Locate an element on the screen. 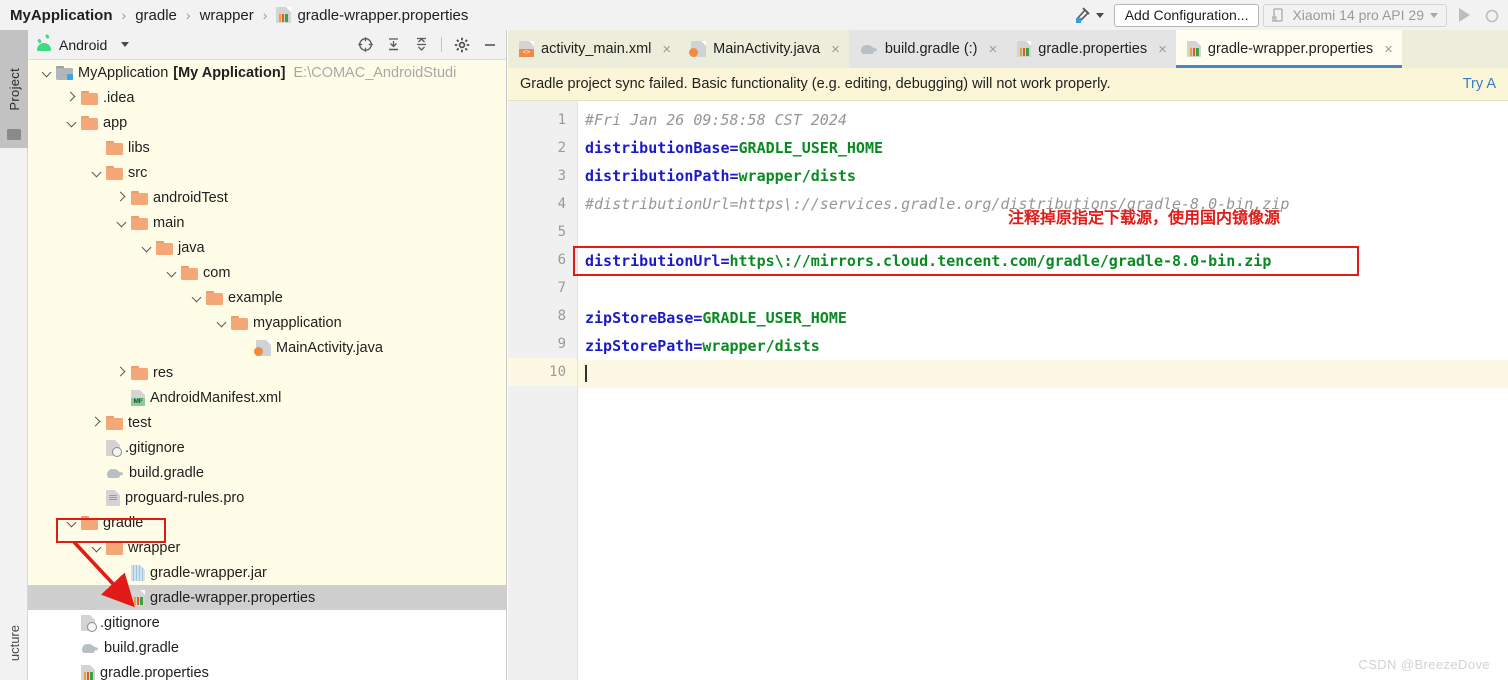 The width and height of the screenshot is (1508, 680). code-line-8: zipStoreBase=GRADLE_USER_HOME is located at coordinates (1043, 318).